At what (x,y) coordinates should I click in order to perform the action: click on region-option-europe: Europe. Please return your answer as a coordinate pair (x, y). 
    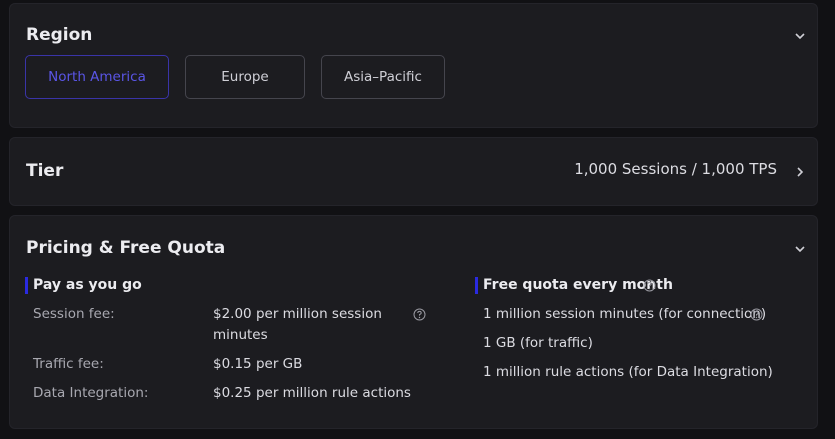
    Looking at the image, I should click on (245, 77).